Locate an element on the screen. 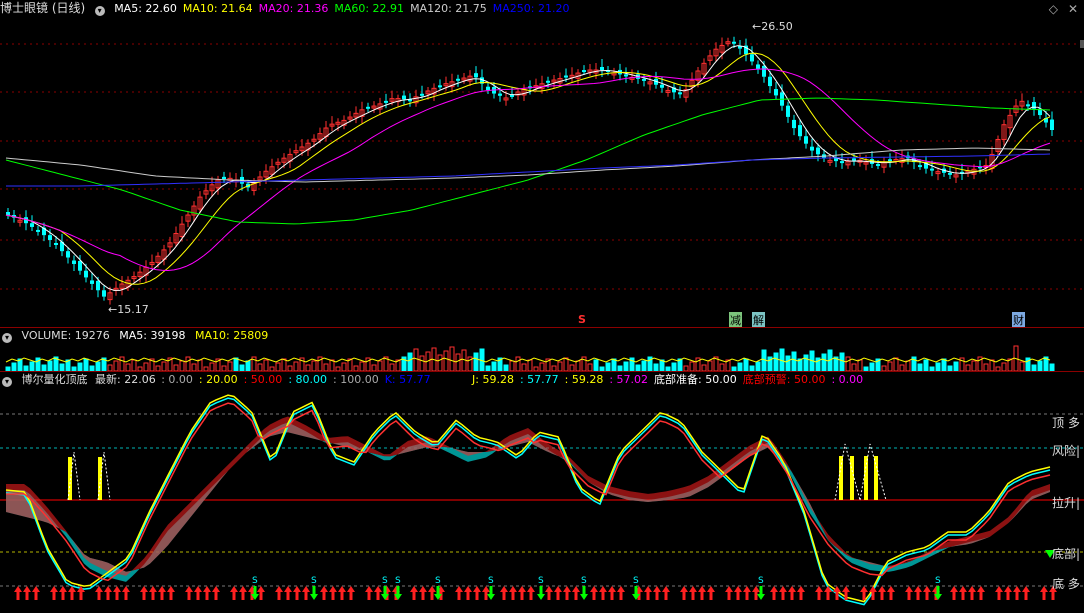 The width and height of the screenshot is (1084, 613). j-label-0: J: 59.28 is located at coordinates (493, 379).